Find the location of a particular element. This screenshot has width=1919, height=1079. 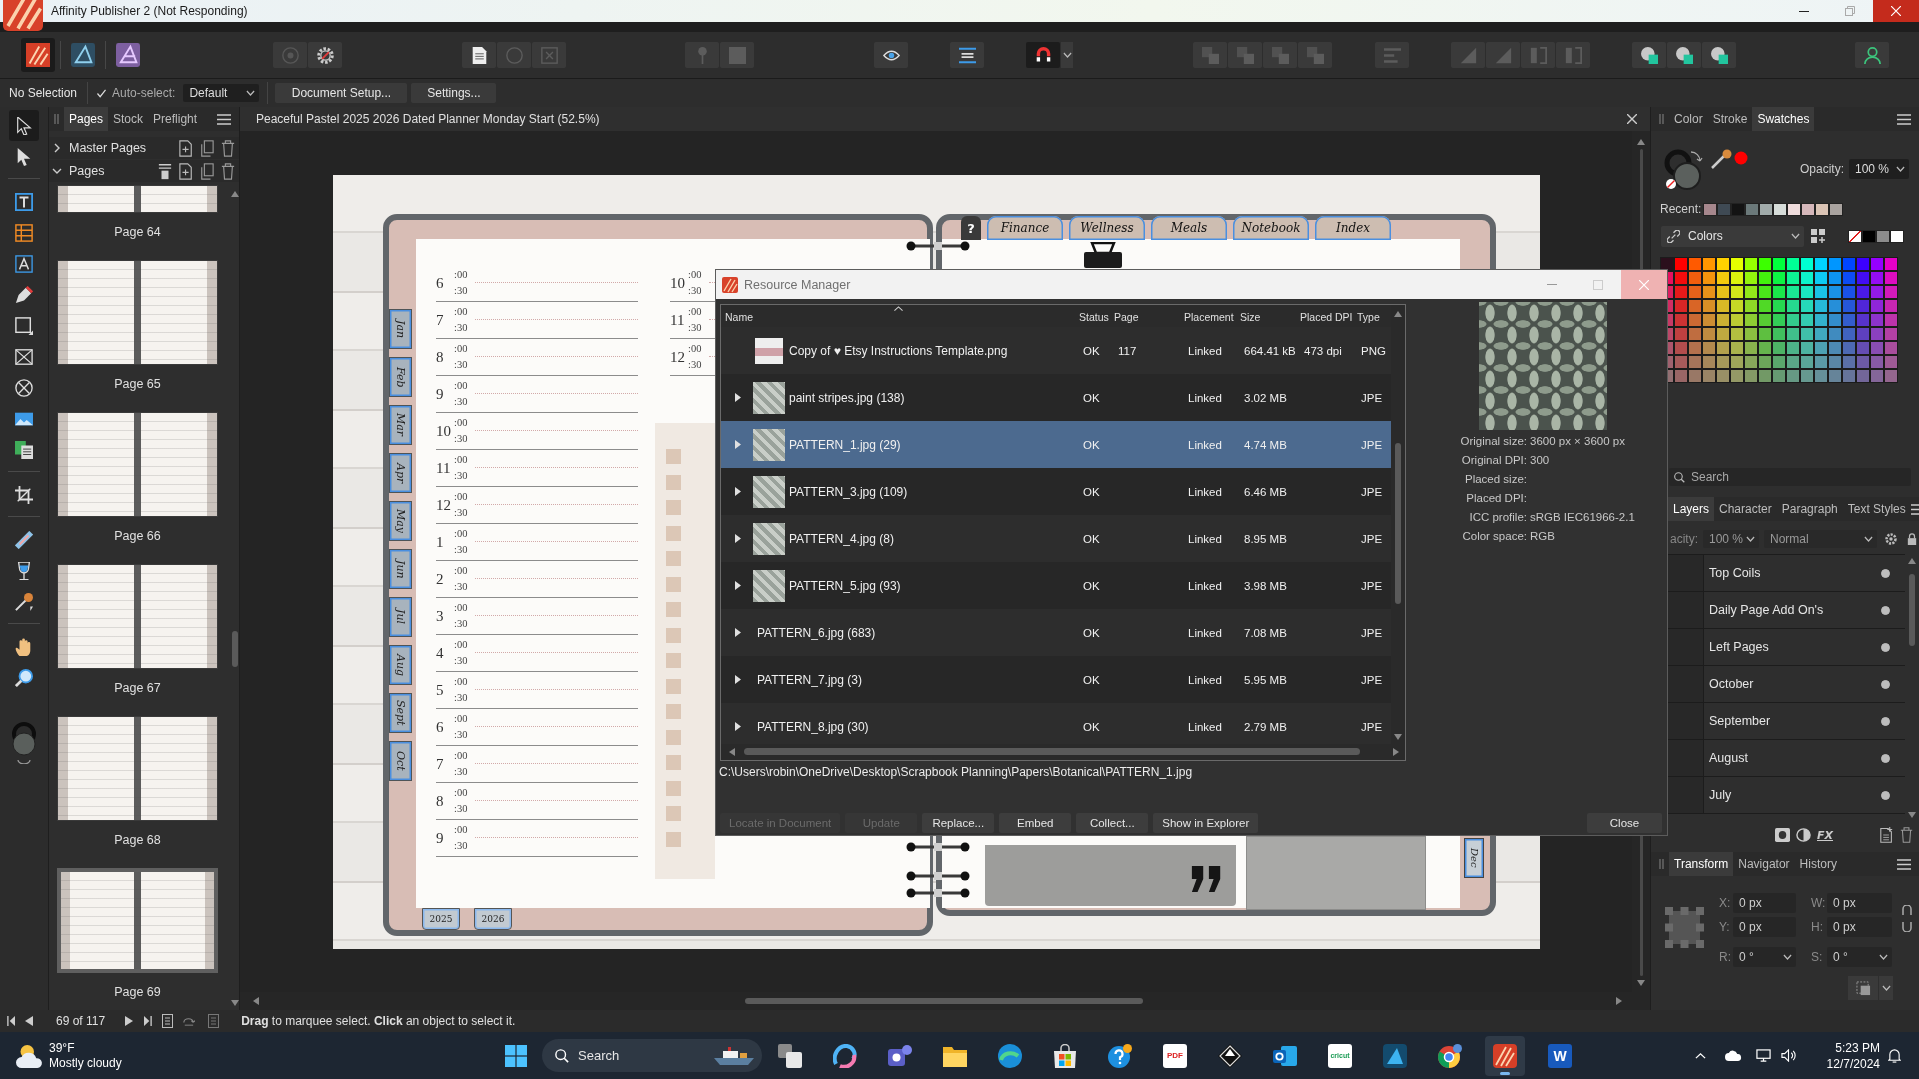

arrow-up-icon is located at coordinates (1912, 561).